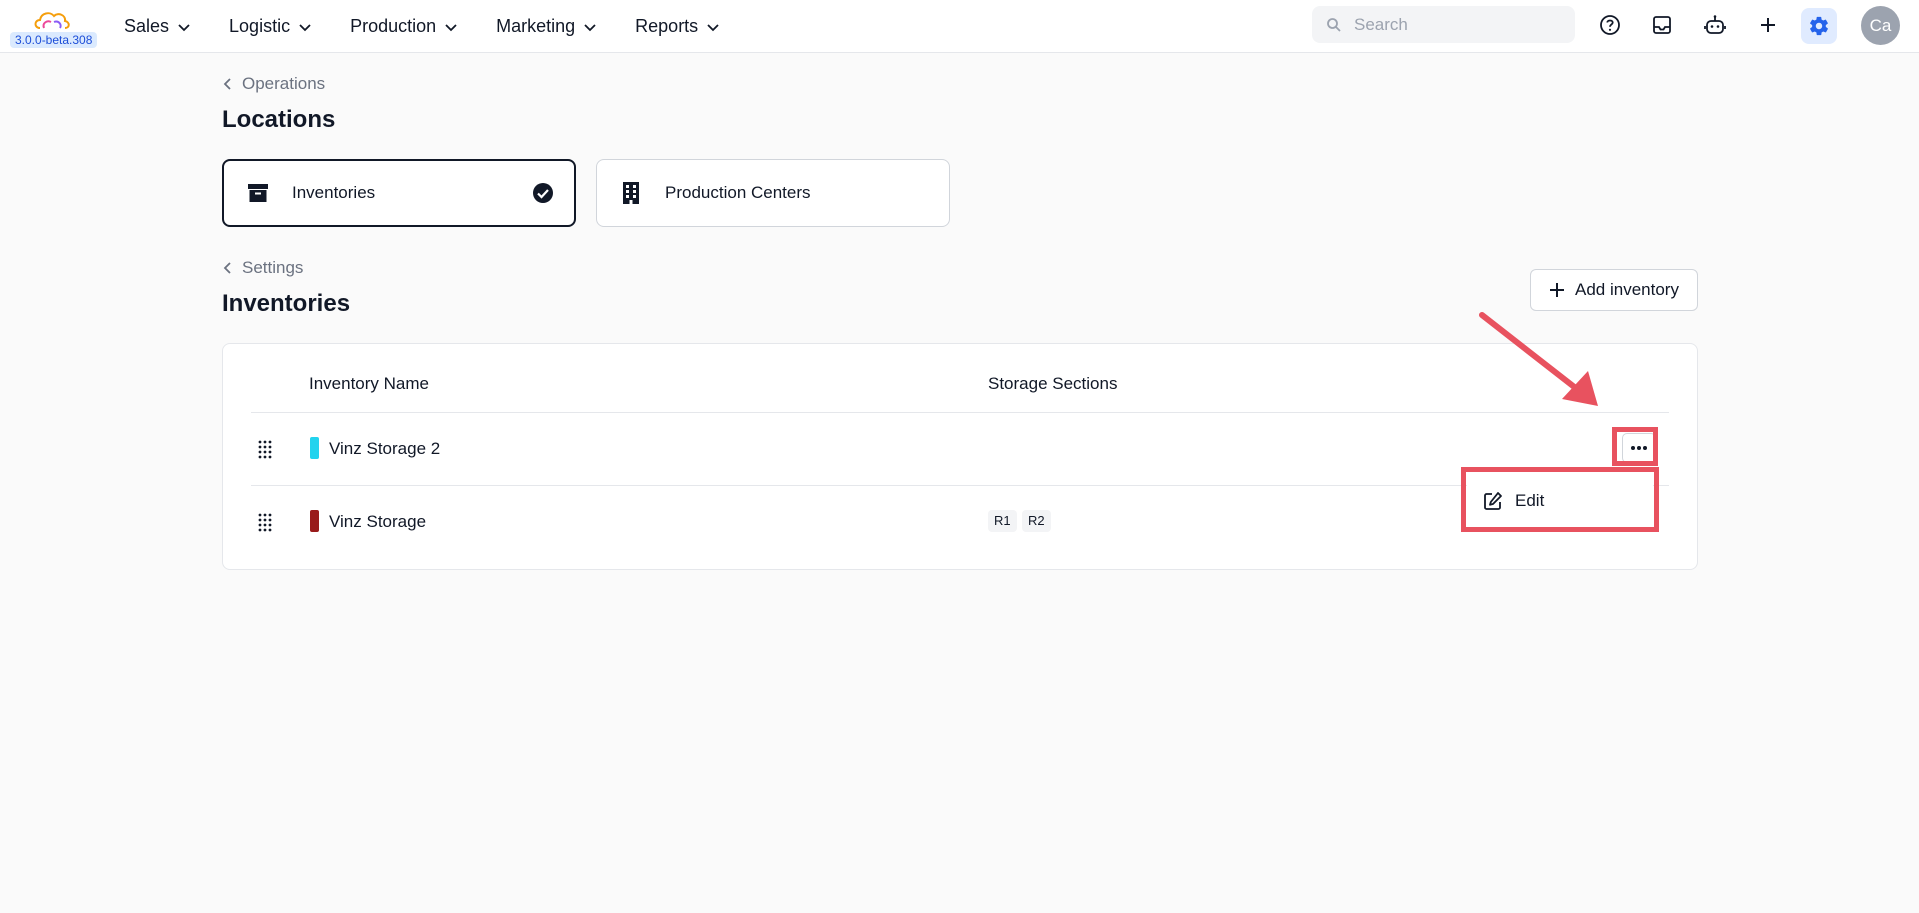  I want to click on breadcrumb-settings: Settings, so click(262, 268).